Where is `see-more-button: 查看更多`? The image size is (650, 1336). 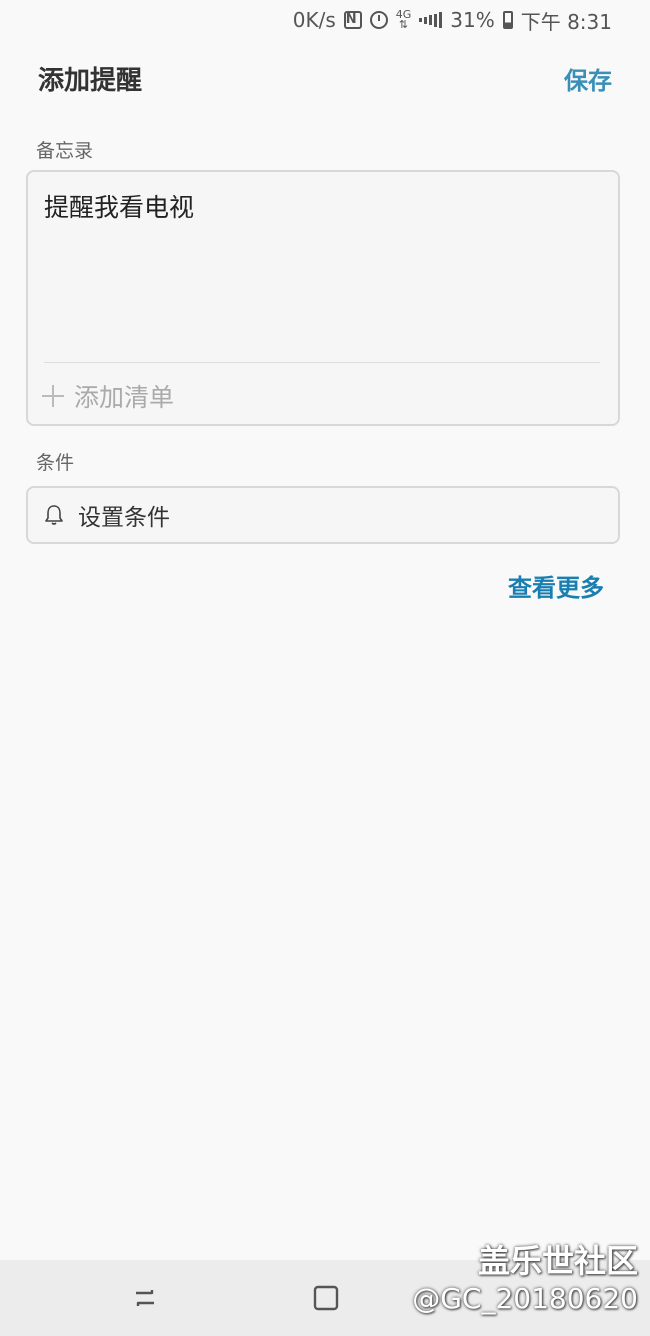
see-more-button: 查看更多 is located at coordinates (556, 585).